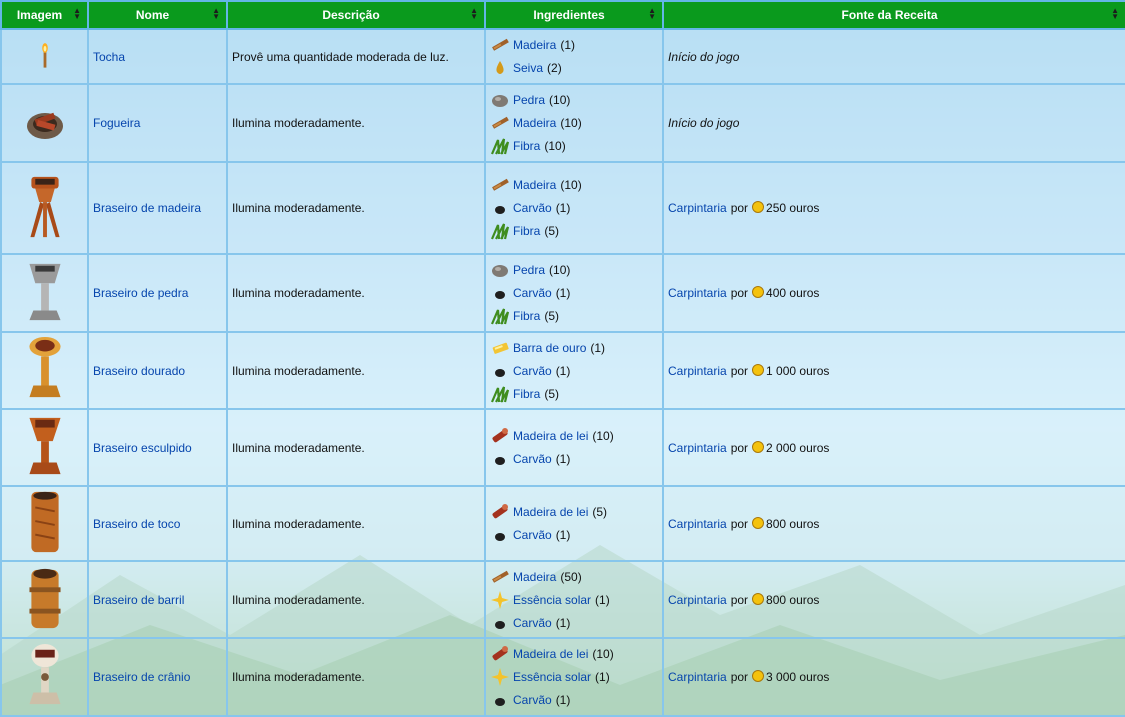  What do you see at coordinates (140, 293) in the screenshot?
I see `item-name-link: Braseiro de pedra` at bounding box center [140, 293].